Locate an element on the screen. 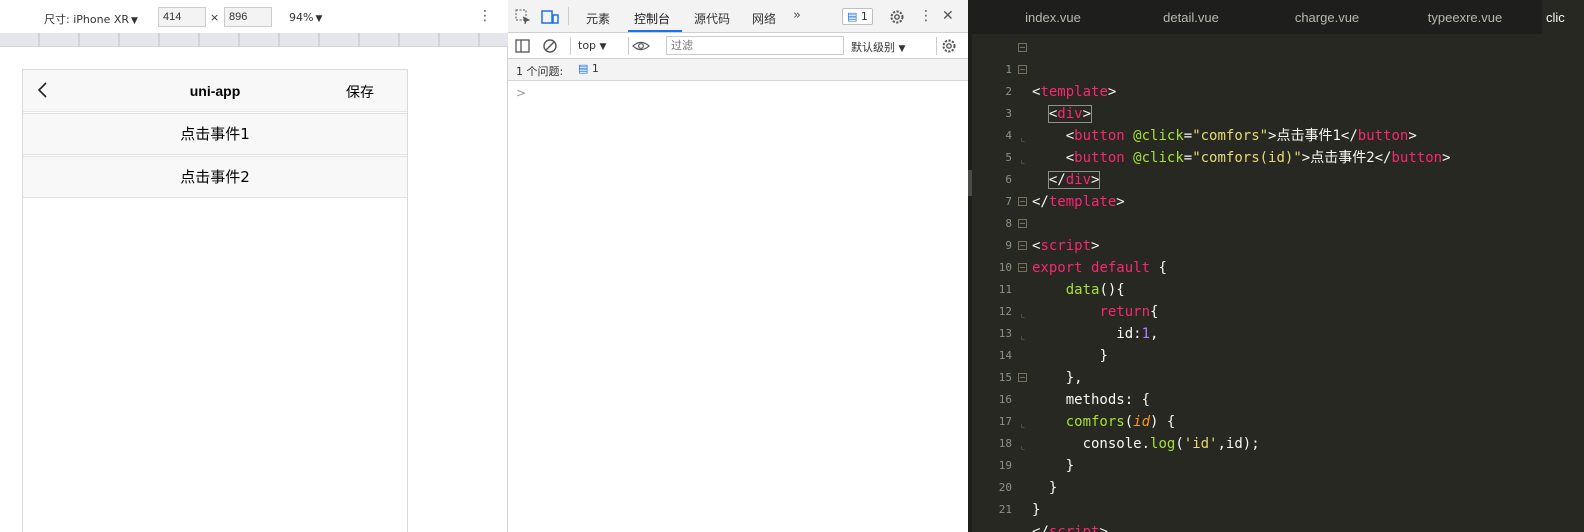 Image resolution: width=1584 pixels, height=532 pixels. active-tab-indicator is located at coordinates (655, 31).